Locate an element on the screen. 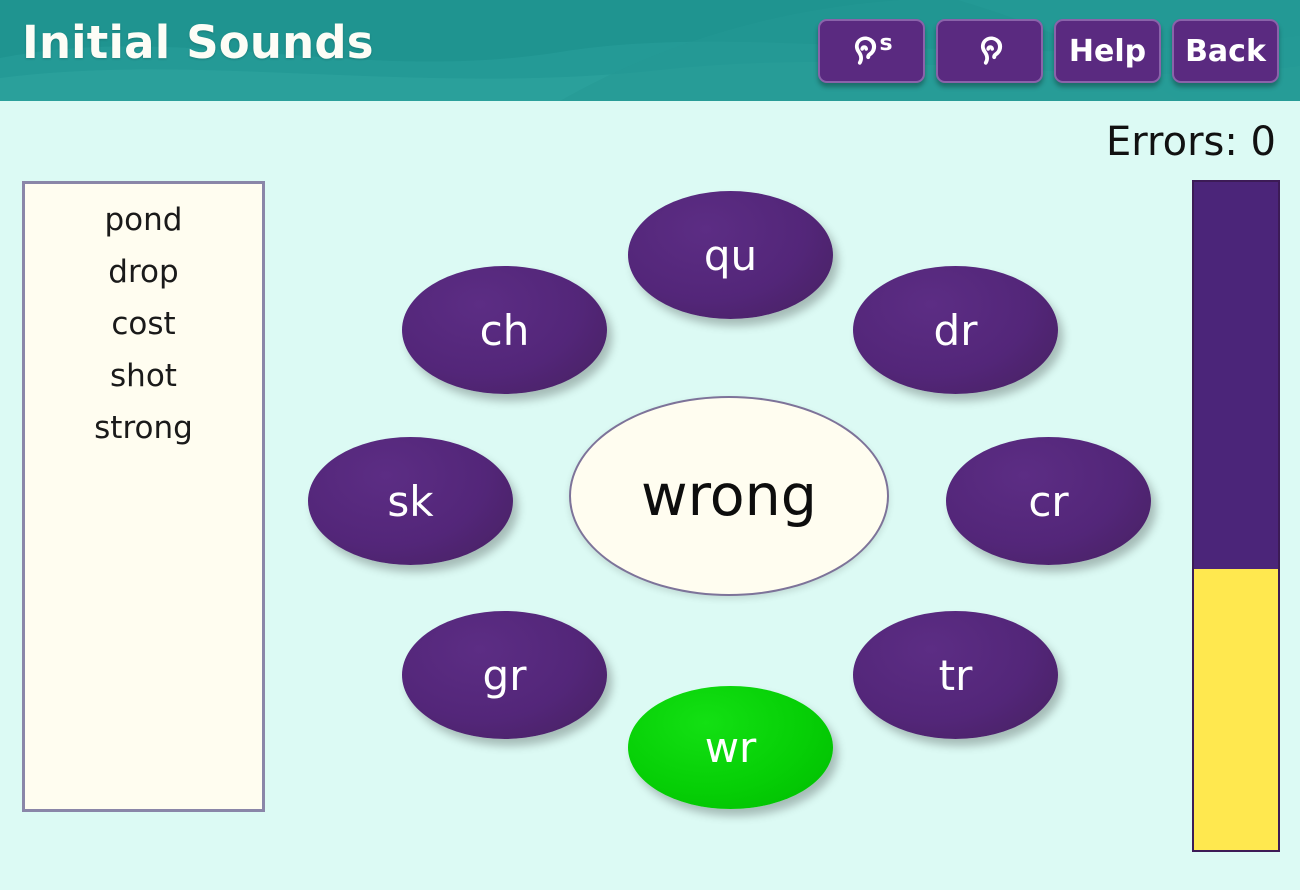  sound-option-sk: sk is located at coordinates (410, 501).